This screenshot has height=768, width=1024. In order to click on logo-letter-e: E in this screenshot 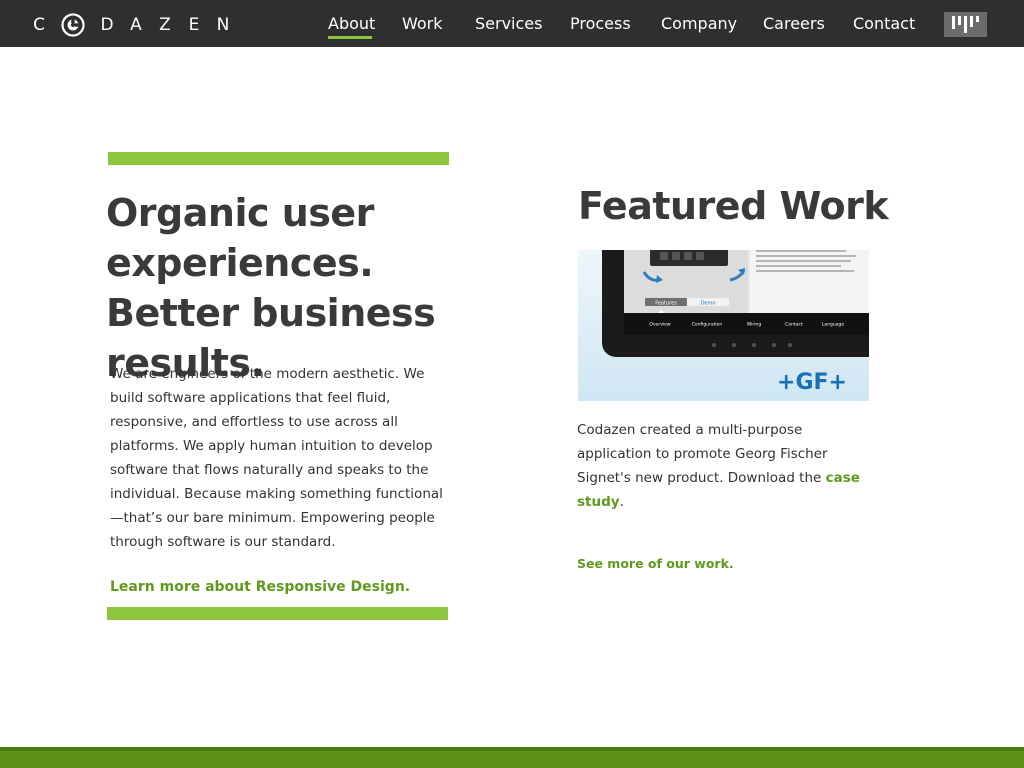, I will do `click(194, 25)`.